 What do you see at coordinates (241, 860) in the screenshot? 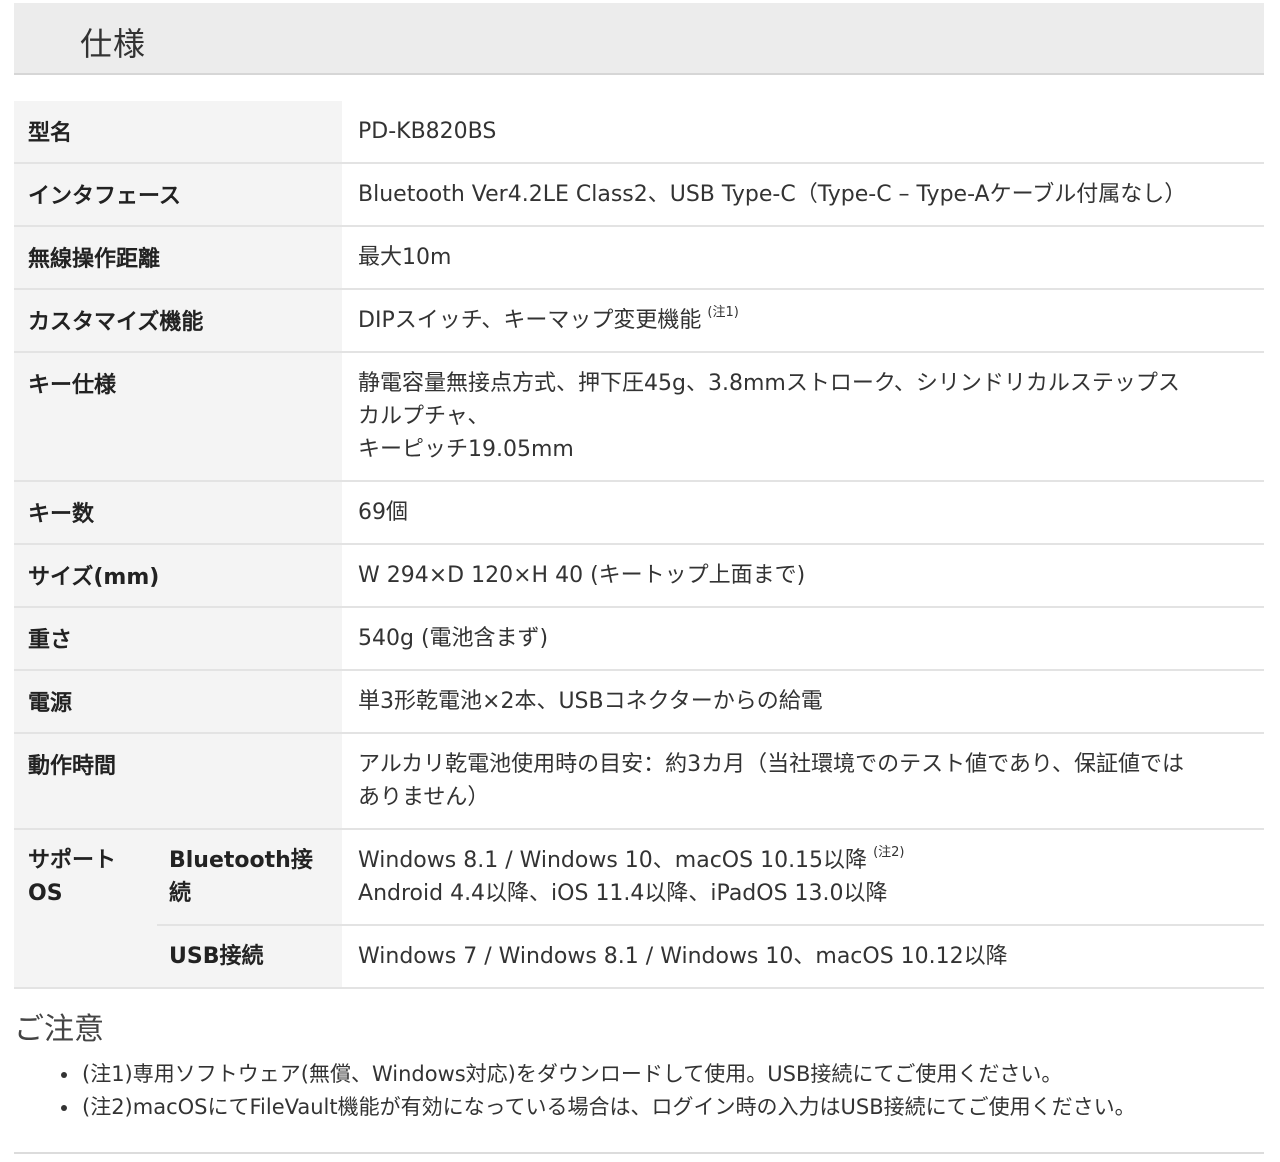
I see `bluetooth-label-line: Bluetooth接` at bounding box center [241, 860].